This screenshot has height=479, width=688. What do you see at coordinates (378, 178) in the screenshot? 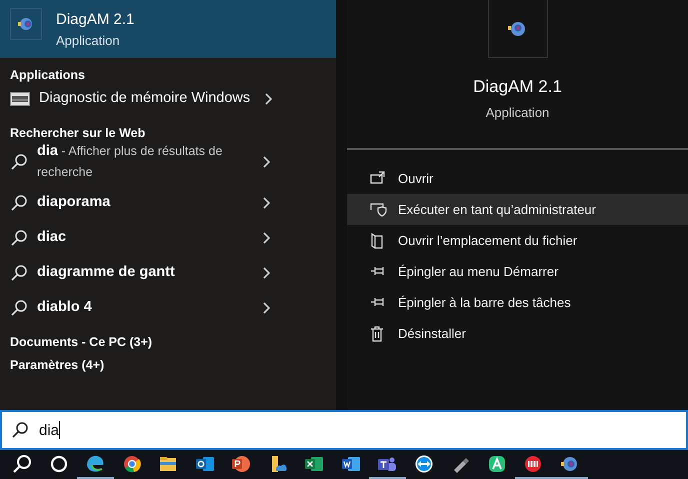
I see `window-icon` at bounding box center [378, 178].